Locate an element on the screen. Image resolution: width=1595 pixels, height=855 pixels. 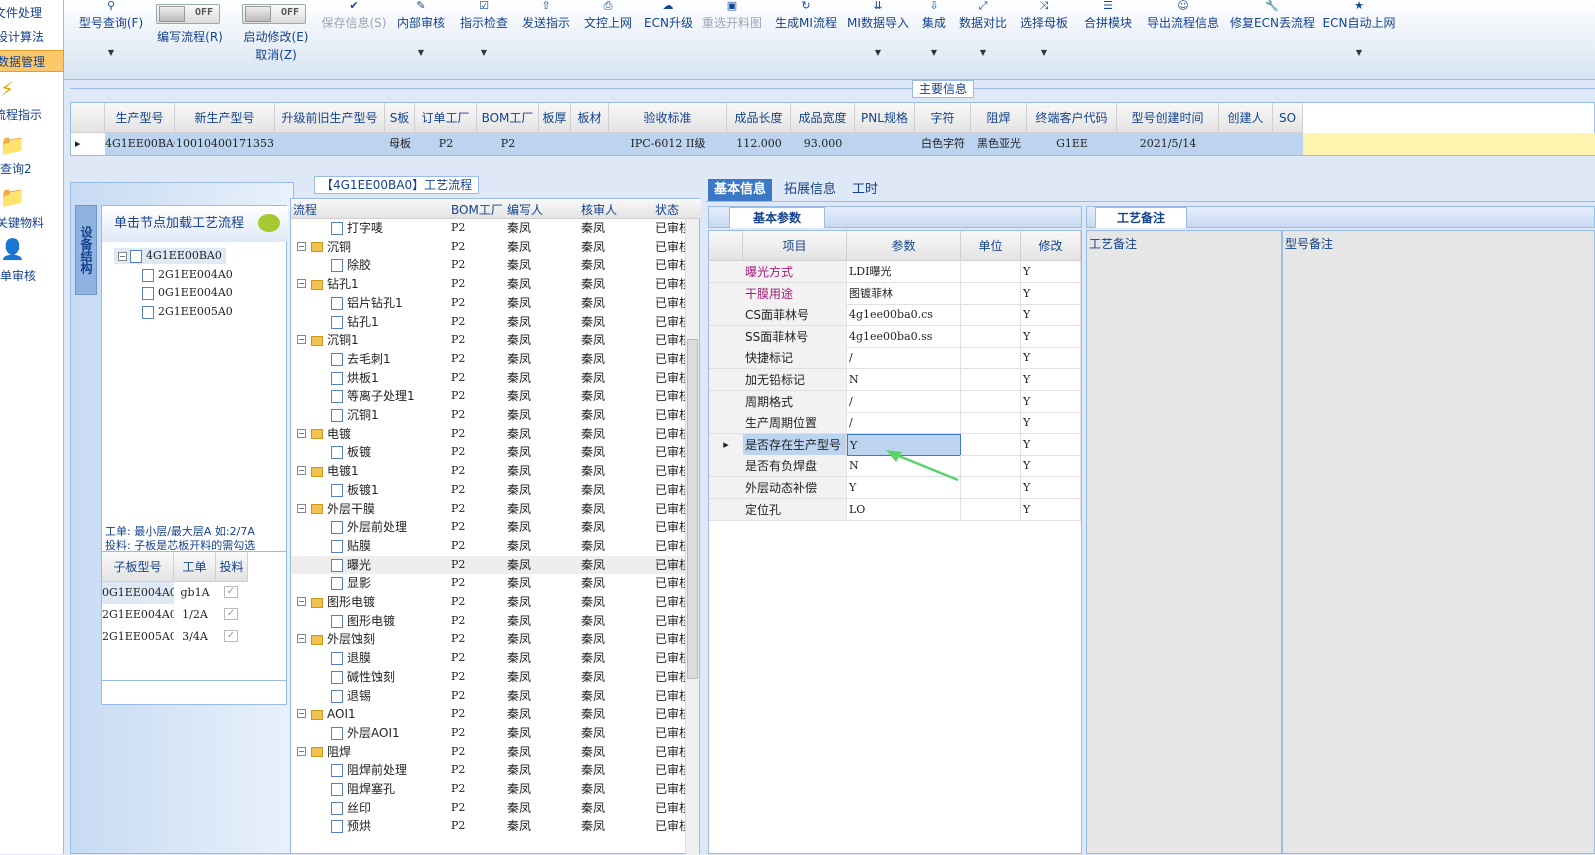
process-row: 烘板1 P2 秦凤 秦凤 已审核 is located at coordinates (488, 378).